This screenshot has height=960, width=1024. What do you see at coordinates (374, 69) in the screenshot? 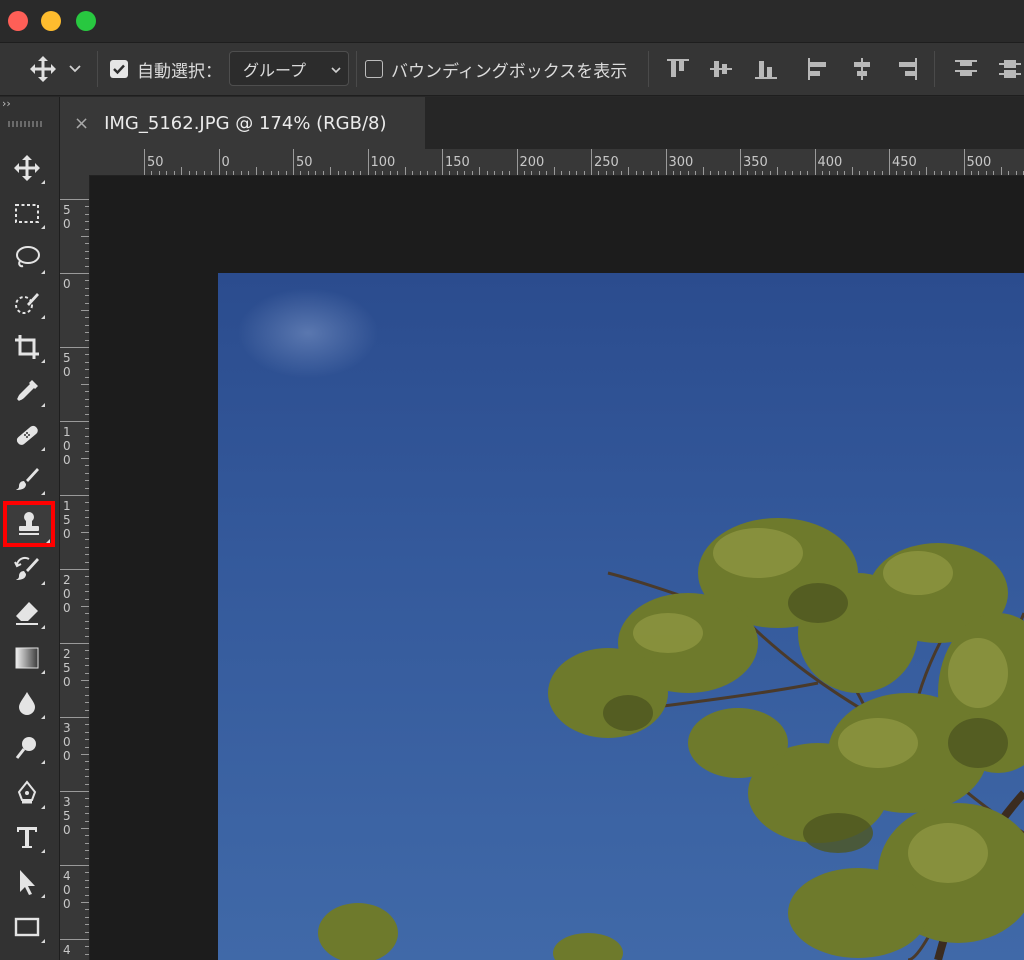
I see `show-bounding-box-checkbox` at bounding box center [374, 69].